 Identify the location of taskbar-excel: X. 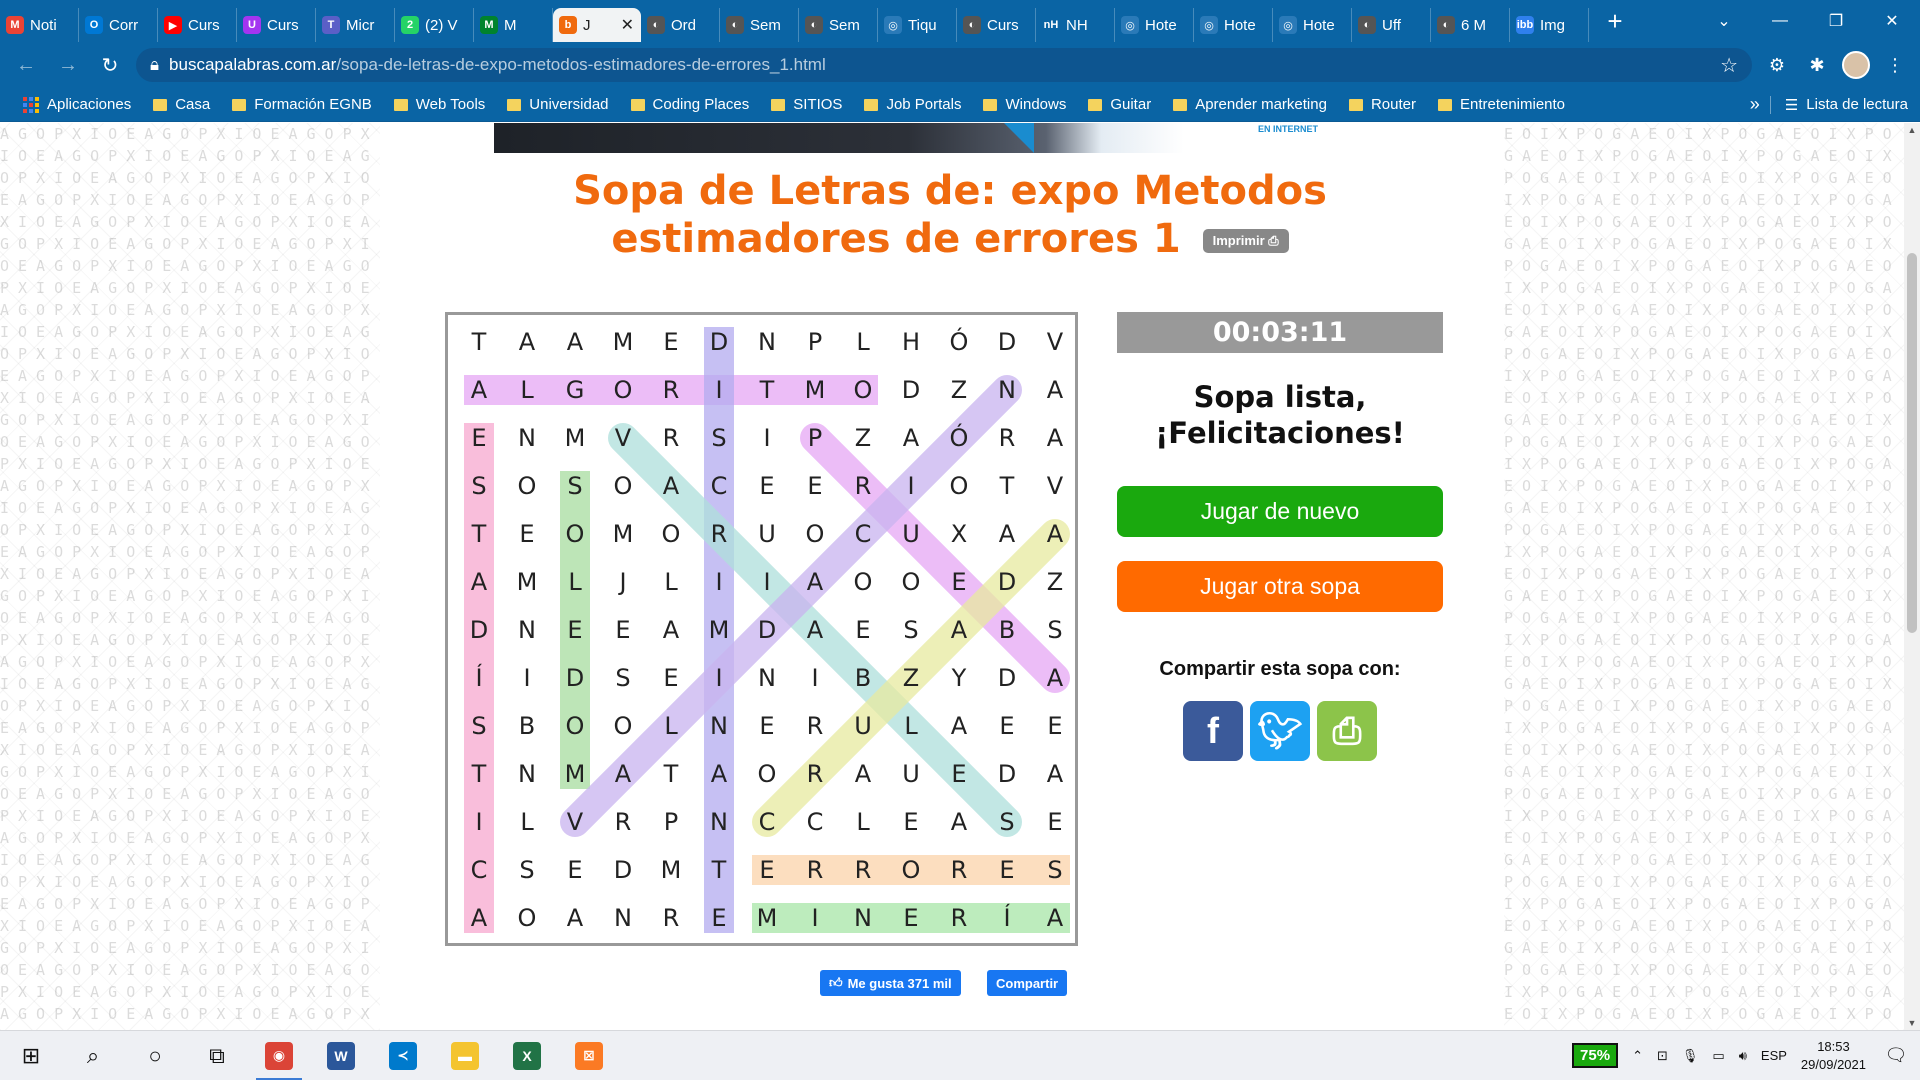
(527, 1055).